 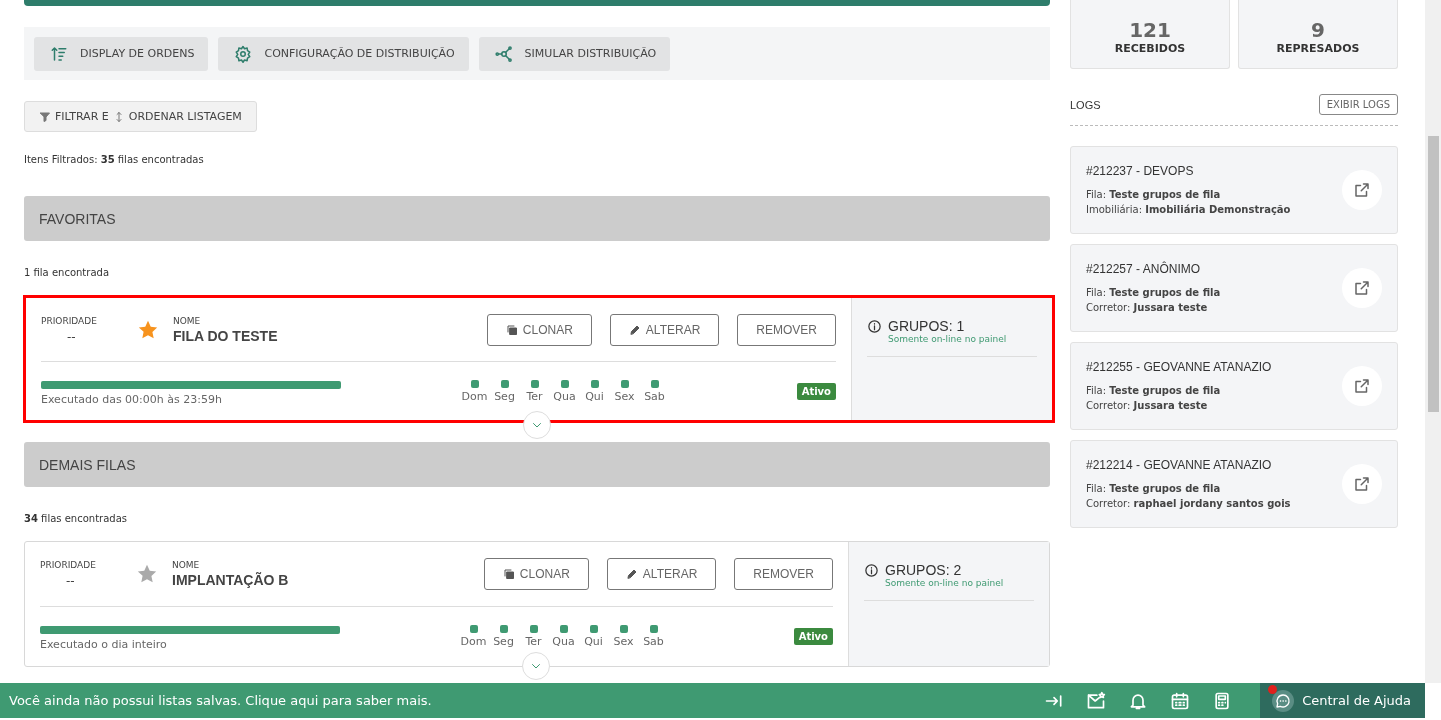 What do you see at coordinates (1179, 366) in the screenshot?
I see `log-title: #212255 - GEOVANNE ATANAZIO` at bounding box center [1179, 366].